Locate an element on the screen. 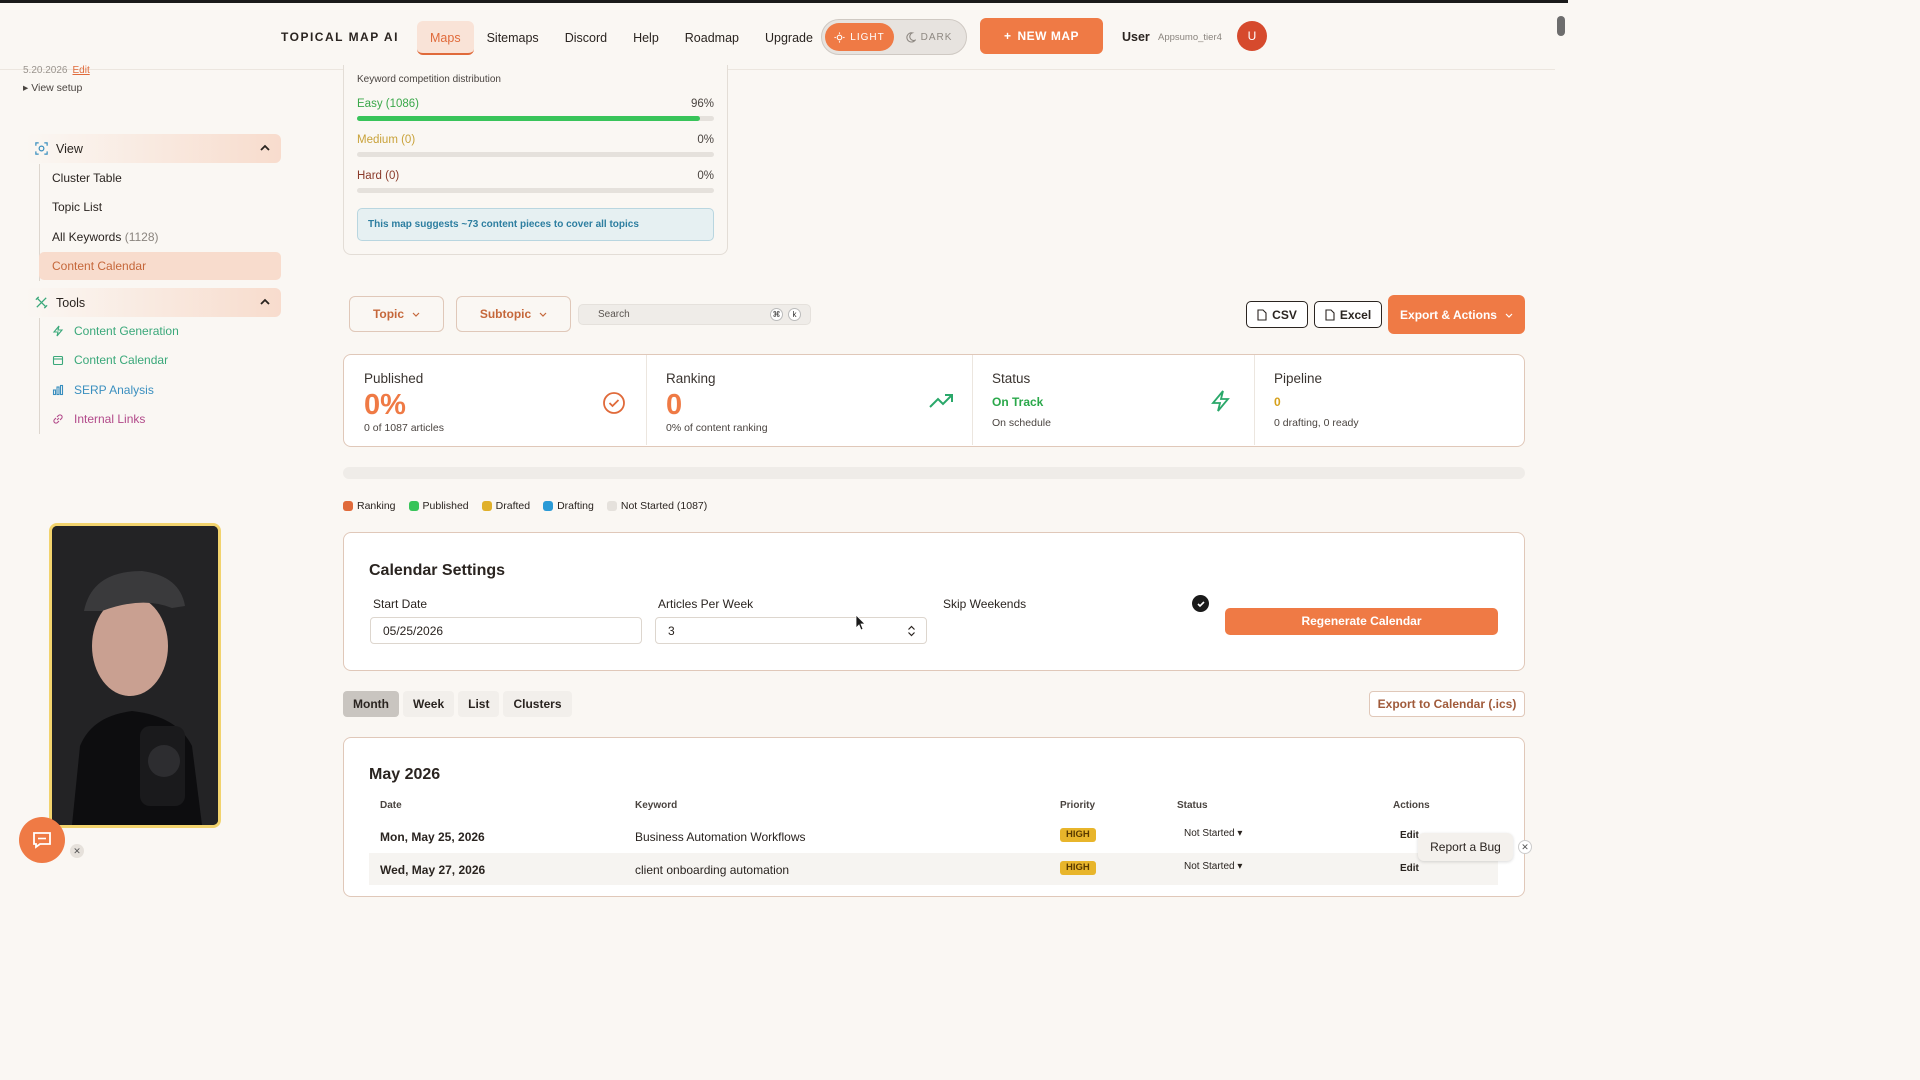 Image resolution: width=1920 pixels, height=1080 pixels. tool-internal-links: Internal Links is located at coordinates (98, 419).